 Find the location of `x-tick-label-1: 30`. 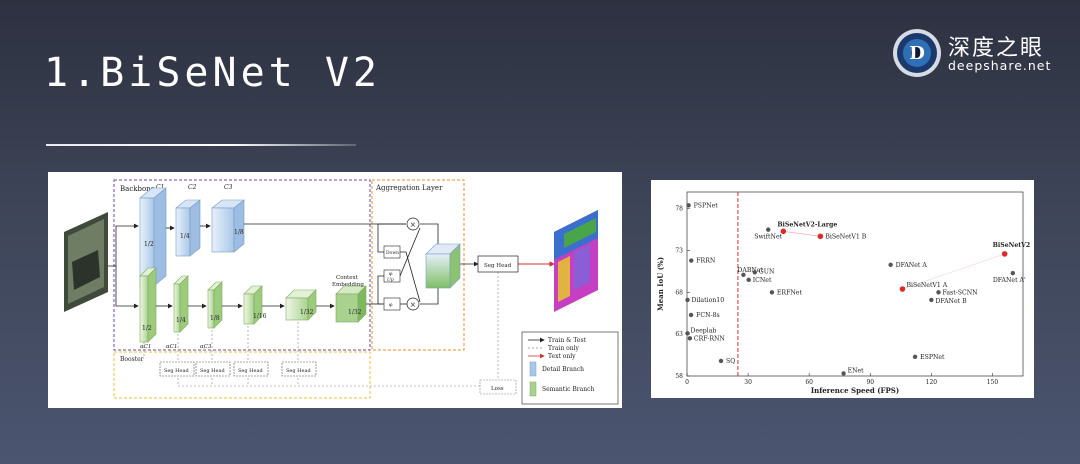

x-tick-label-1: 30 is located at coordinates (748, 382).